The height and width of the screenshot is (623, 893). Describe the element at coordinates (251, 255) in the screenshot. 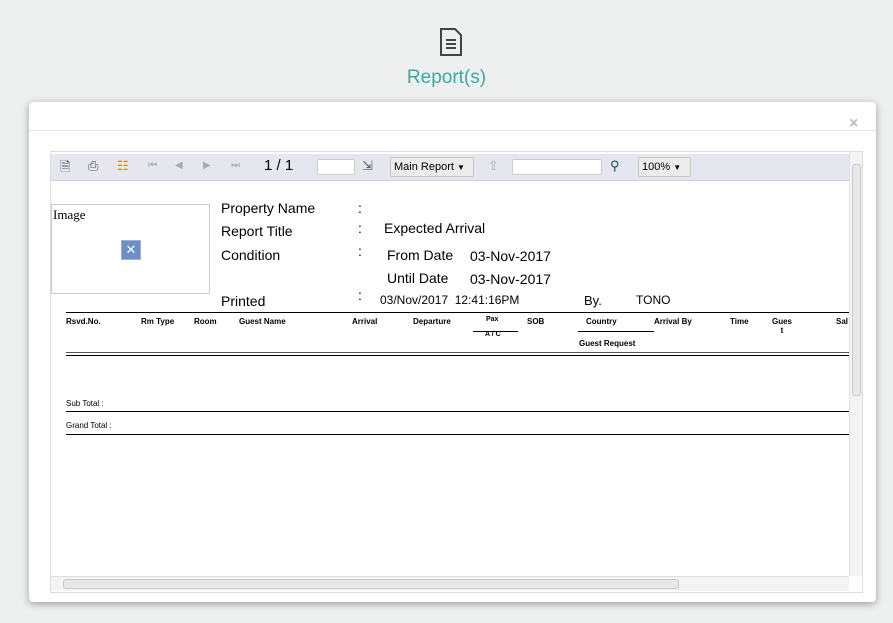

I see `condition-label: Condition` at that location.